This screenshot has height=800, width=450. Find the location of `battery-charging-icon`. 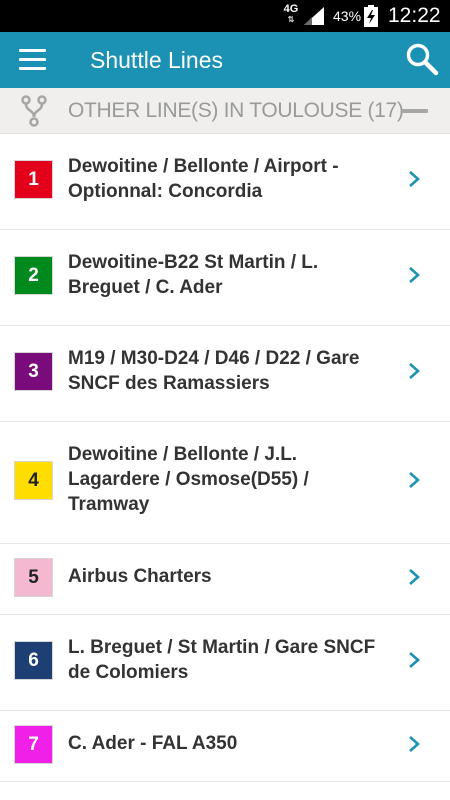

battery-charging-icon is located at coordinates (371, 16).